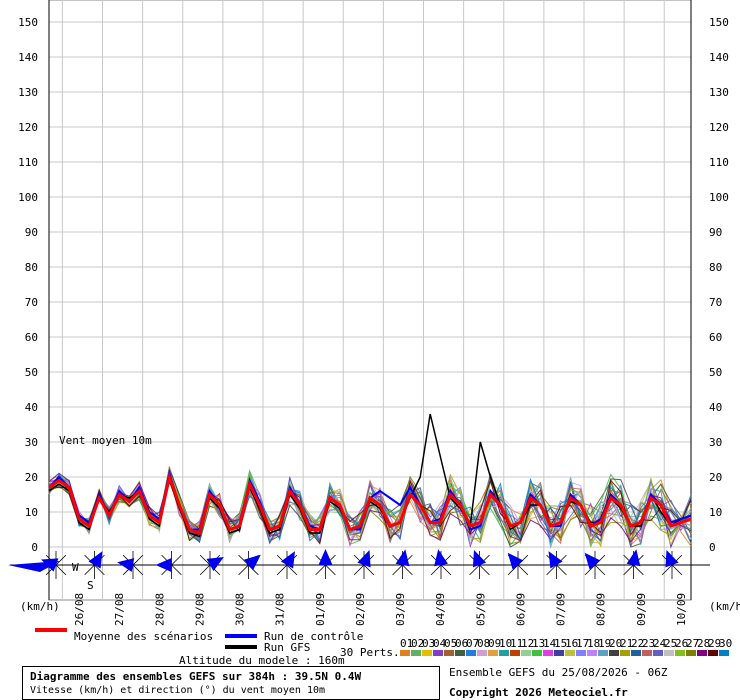 The image size is (740, 700). Describe the element at coordinates (75, 567) in the screenshot. I see `compass-w-label: W` at that location.